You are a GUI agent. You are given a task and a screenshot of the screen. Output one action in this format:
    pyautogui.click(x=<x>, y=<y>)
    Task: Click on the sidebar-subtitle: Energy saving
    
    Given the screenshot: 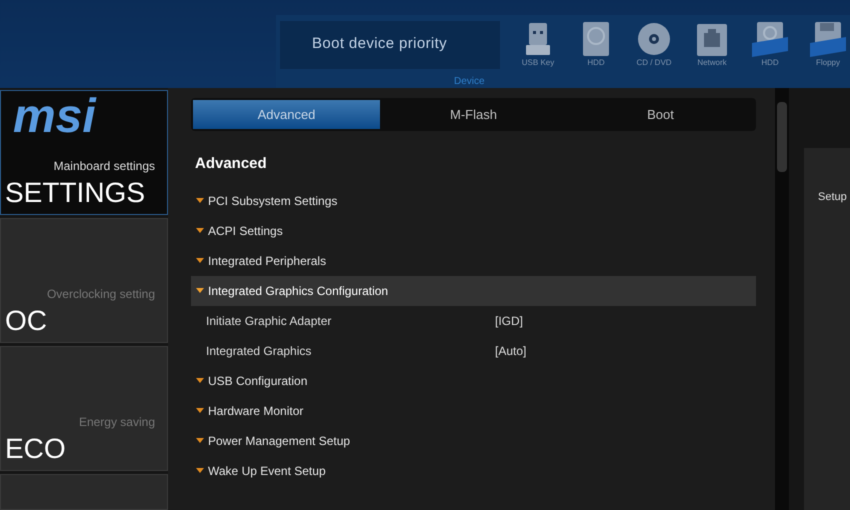 What is the action you would take?
    pyautogui.click(x=117, y=422)
    